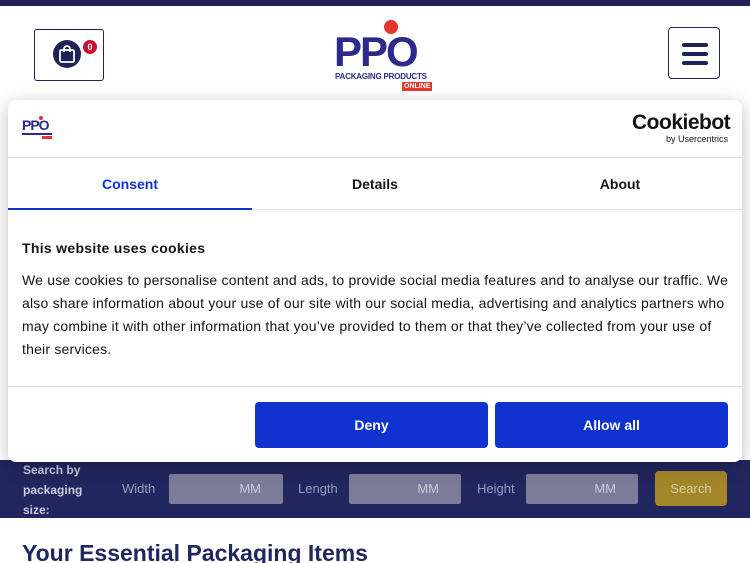  Describe the element at coordinates (691, 488) in the screenshot. I see `search-button: Search` at that location.